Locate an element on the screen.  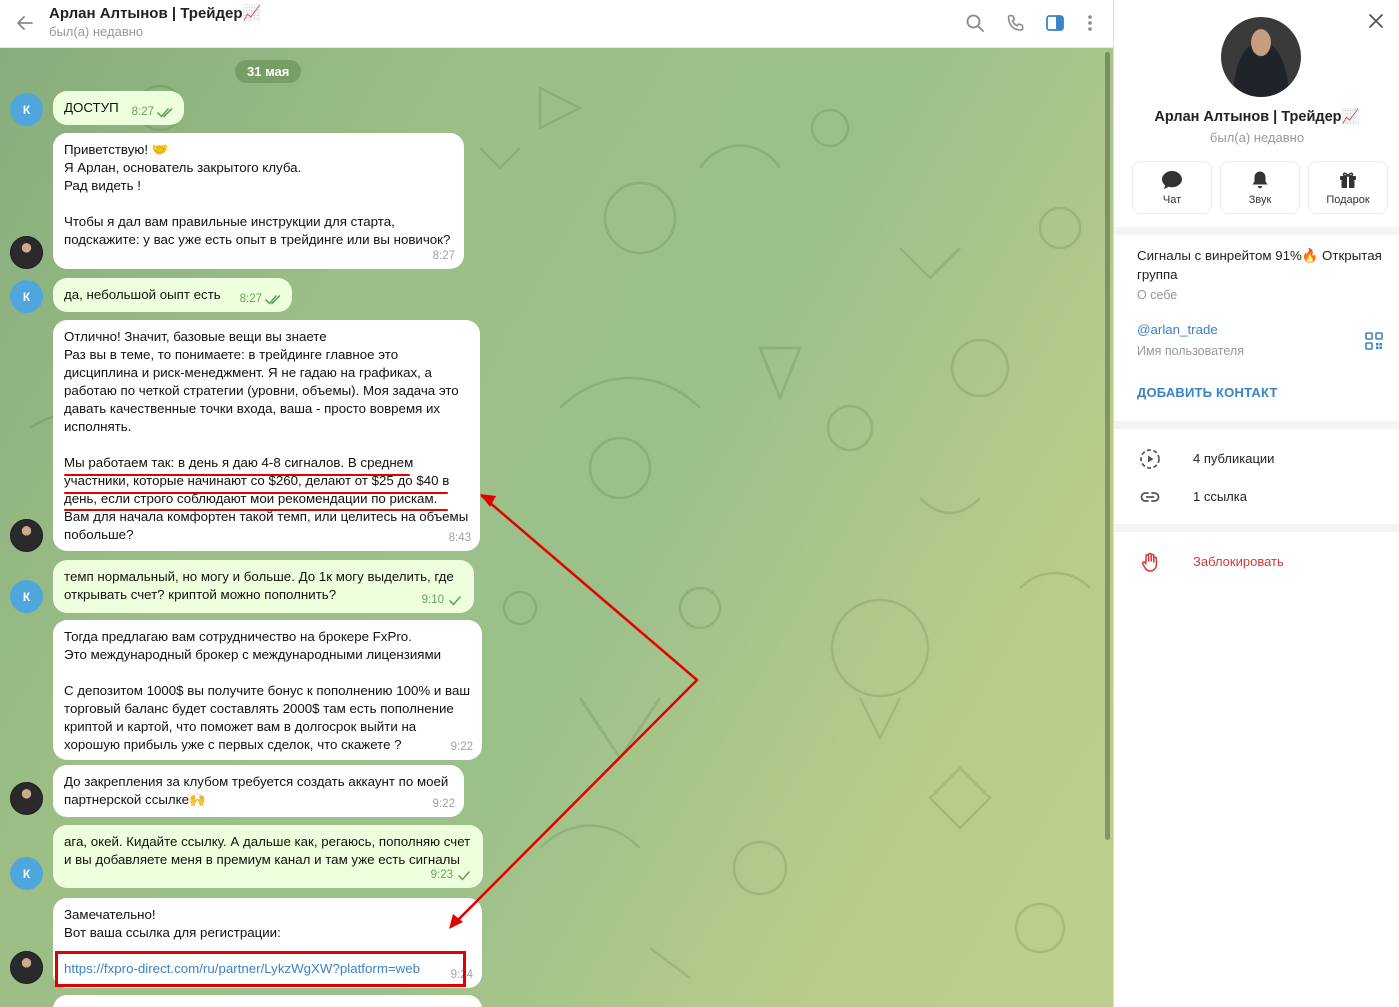
publications-row: 4 публикации is located at coordinates (1256, 458).